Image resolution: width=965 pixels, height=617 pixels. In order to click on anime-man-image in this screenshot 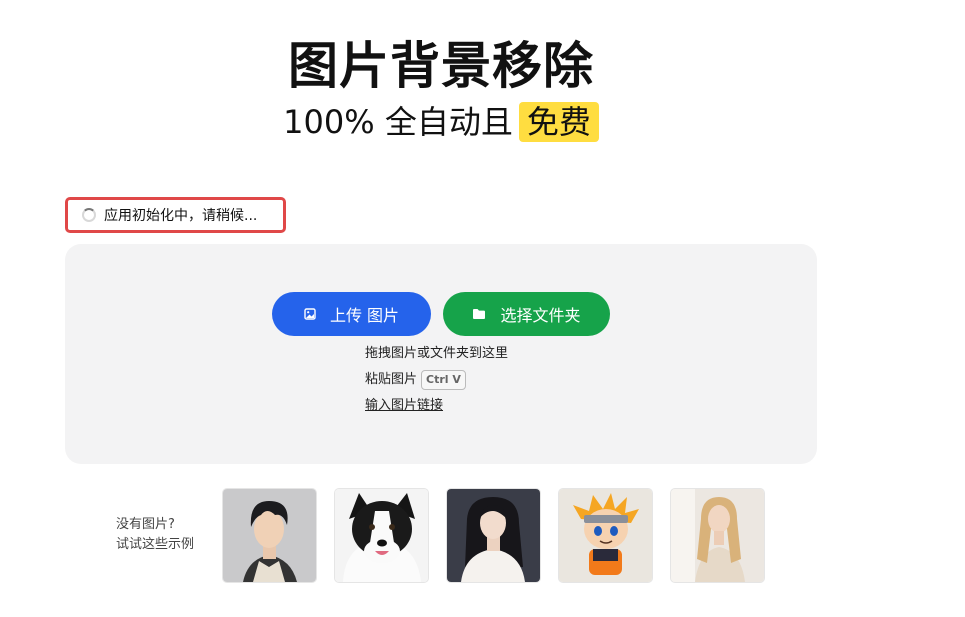, I will do `click(269, 535)`.